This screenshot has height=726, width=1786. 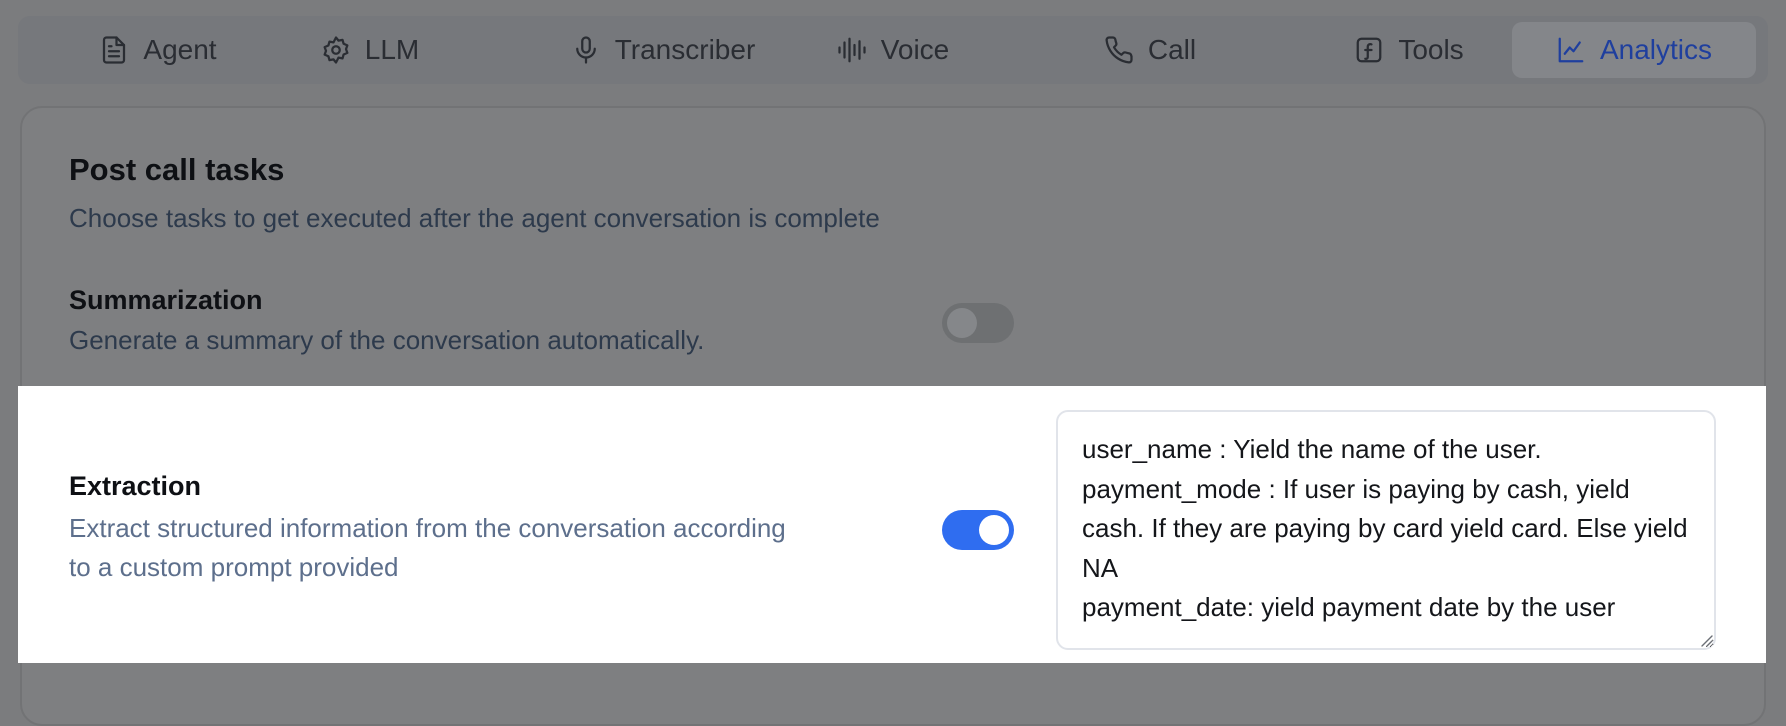 What do you see at coordinates (135, 486) in the screenshot?
I see `extraction-title: Extraction` at bounding box center [135, 486].